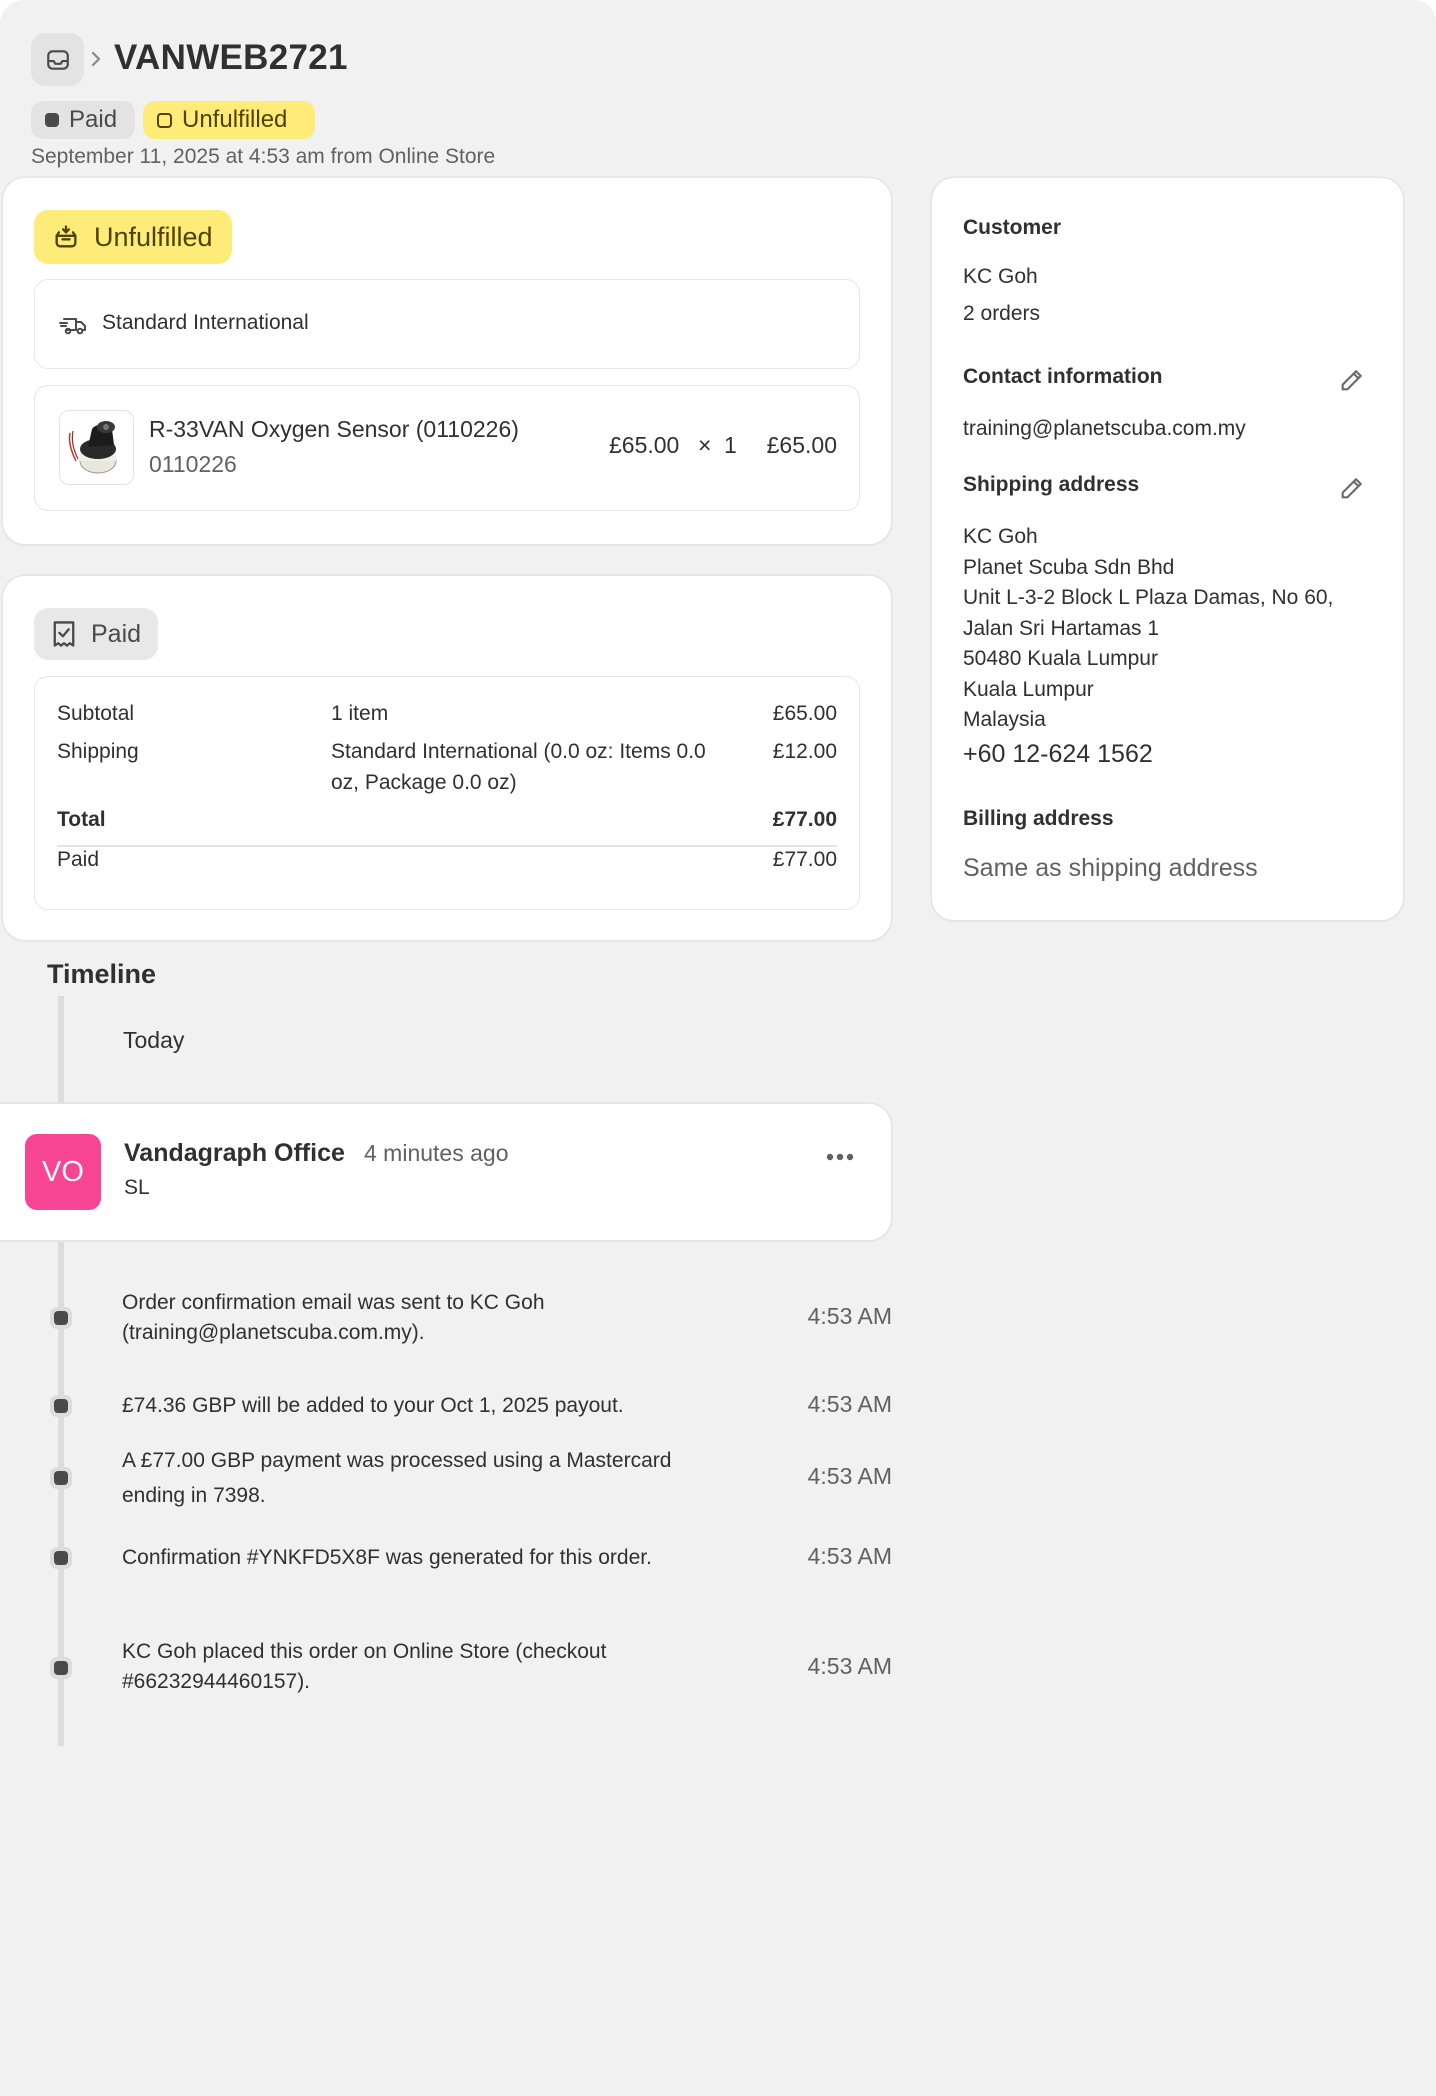 The height and width of the screenshot is (2096, 1436). I want to click on timeline-title: Timeline, so click(102, 974).